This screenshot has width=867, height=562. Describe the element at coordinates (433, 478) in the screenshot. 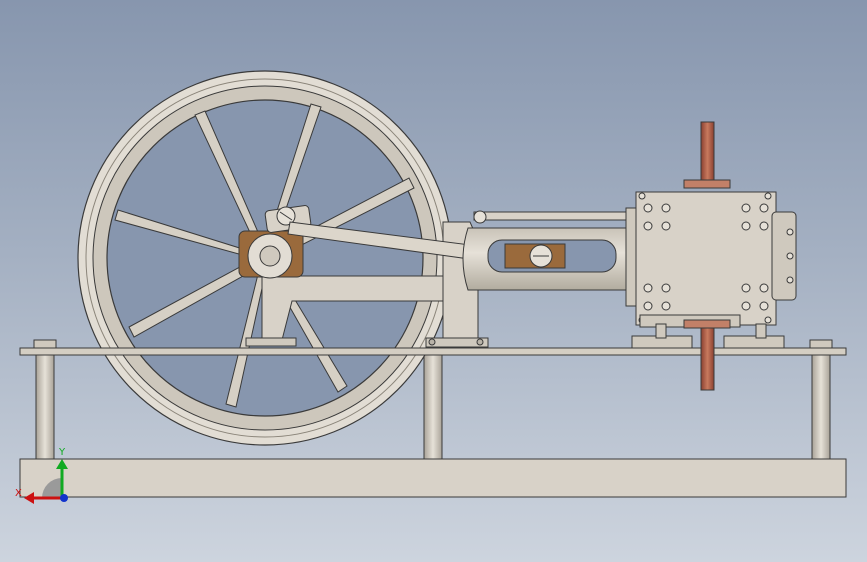

I see `base-block` at that location.